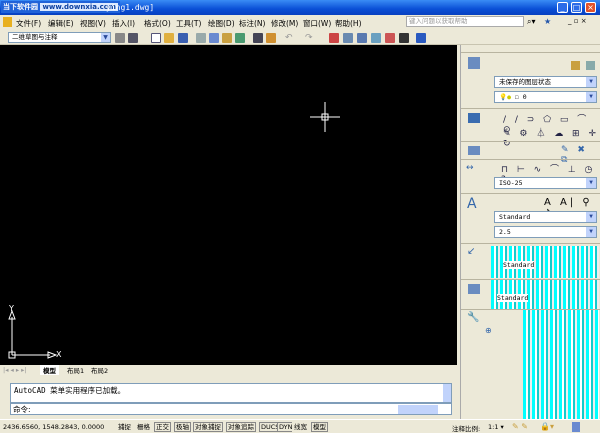  Describe the element at coordinates (188, 23) in the screenshot. I see `menu-tools: 工具(T)` at that location.